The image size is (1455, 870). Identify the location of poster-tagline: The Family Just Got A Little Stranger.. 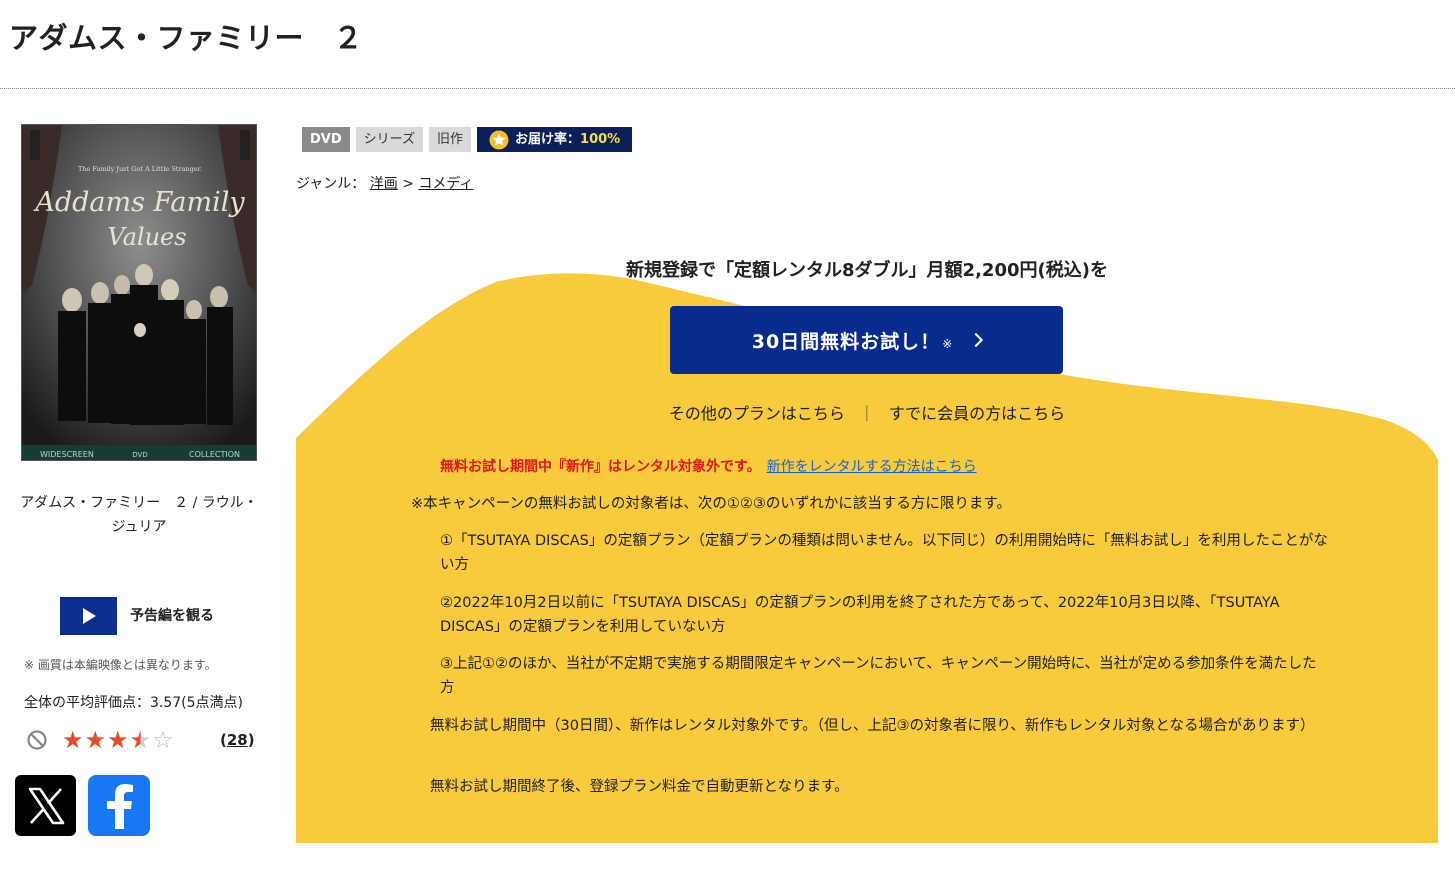
(140, 169).